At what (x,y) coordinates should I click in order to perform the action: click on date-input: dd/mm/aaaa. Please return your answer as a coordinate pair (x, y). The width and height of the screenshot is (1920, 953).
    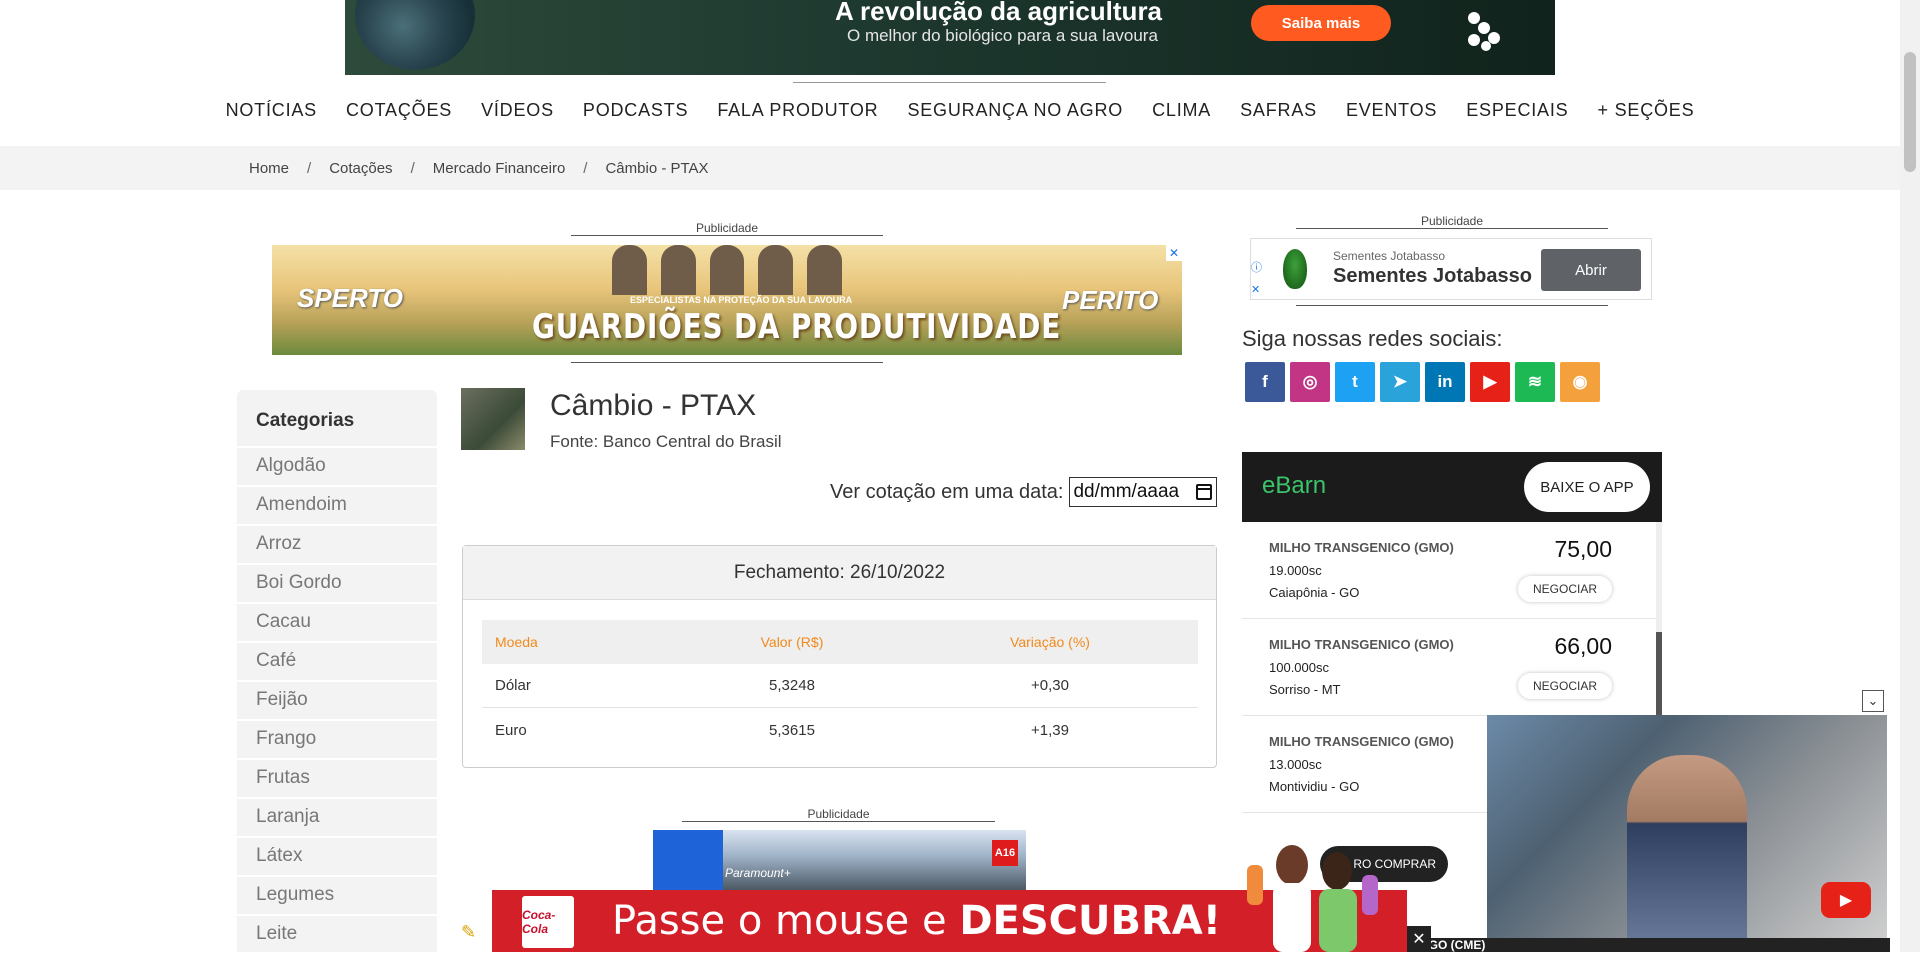
    Looking at the image, I should click on (1143, 492).